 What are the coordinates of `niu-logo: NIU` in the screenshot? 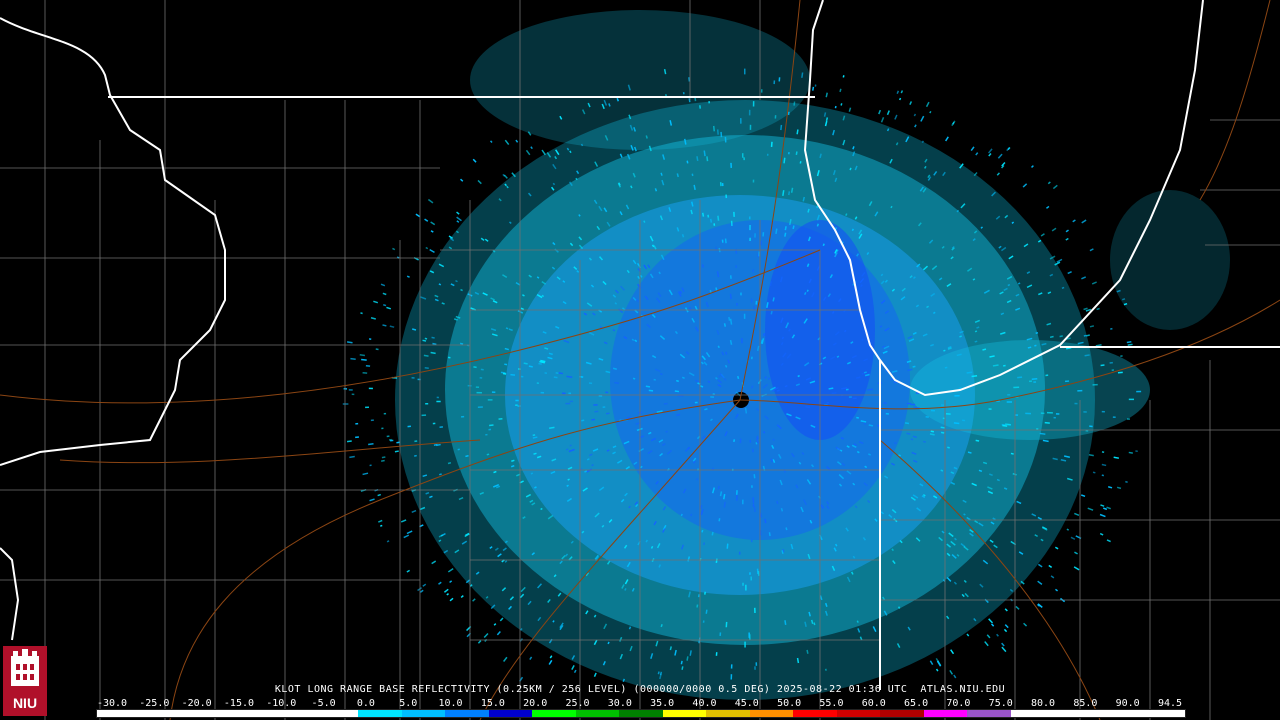 It's located at (25, 681).